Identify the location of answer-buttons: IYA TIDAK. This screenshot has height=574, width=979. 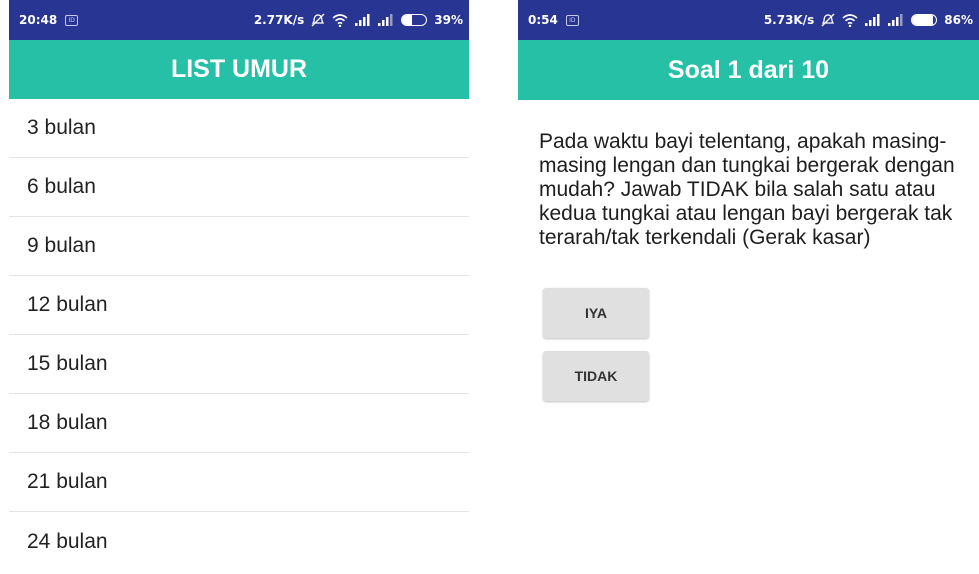
(761, 344).